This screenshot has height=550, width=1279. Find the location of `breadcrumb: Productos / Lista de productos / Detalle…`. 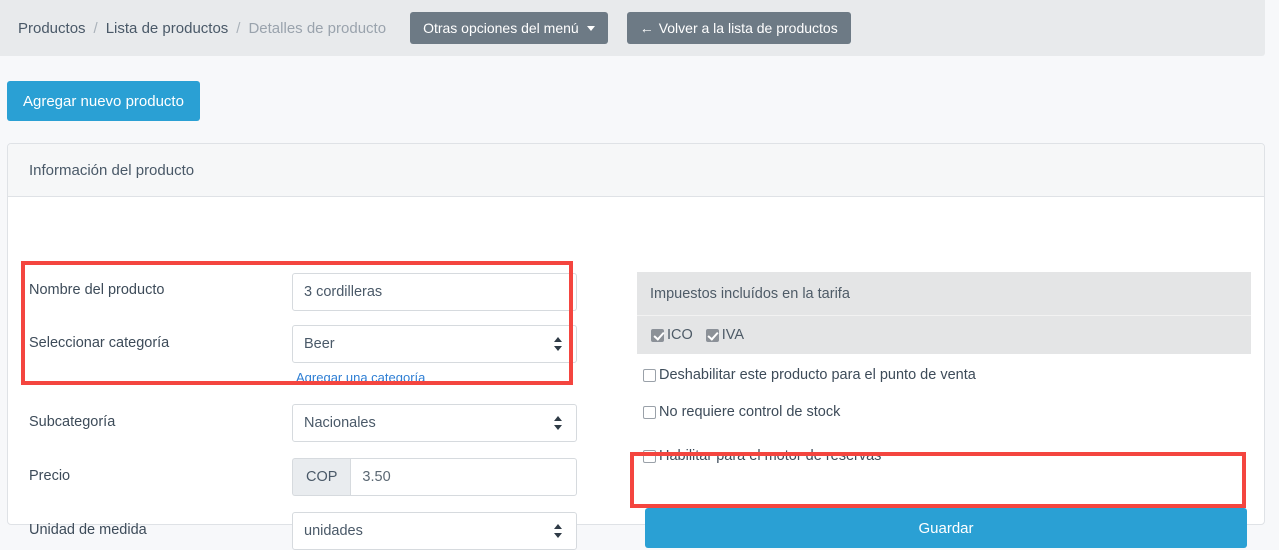

breadcrumb: Productos / Lista de productos / Detalle… is located at coordinates (202, 28).